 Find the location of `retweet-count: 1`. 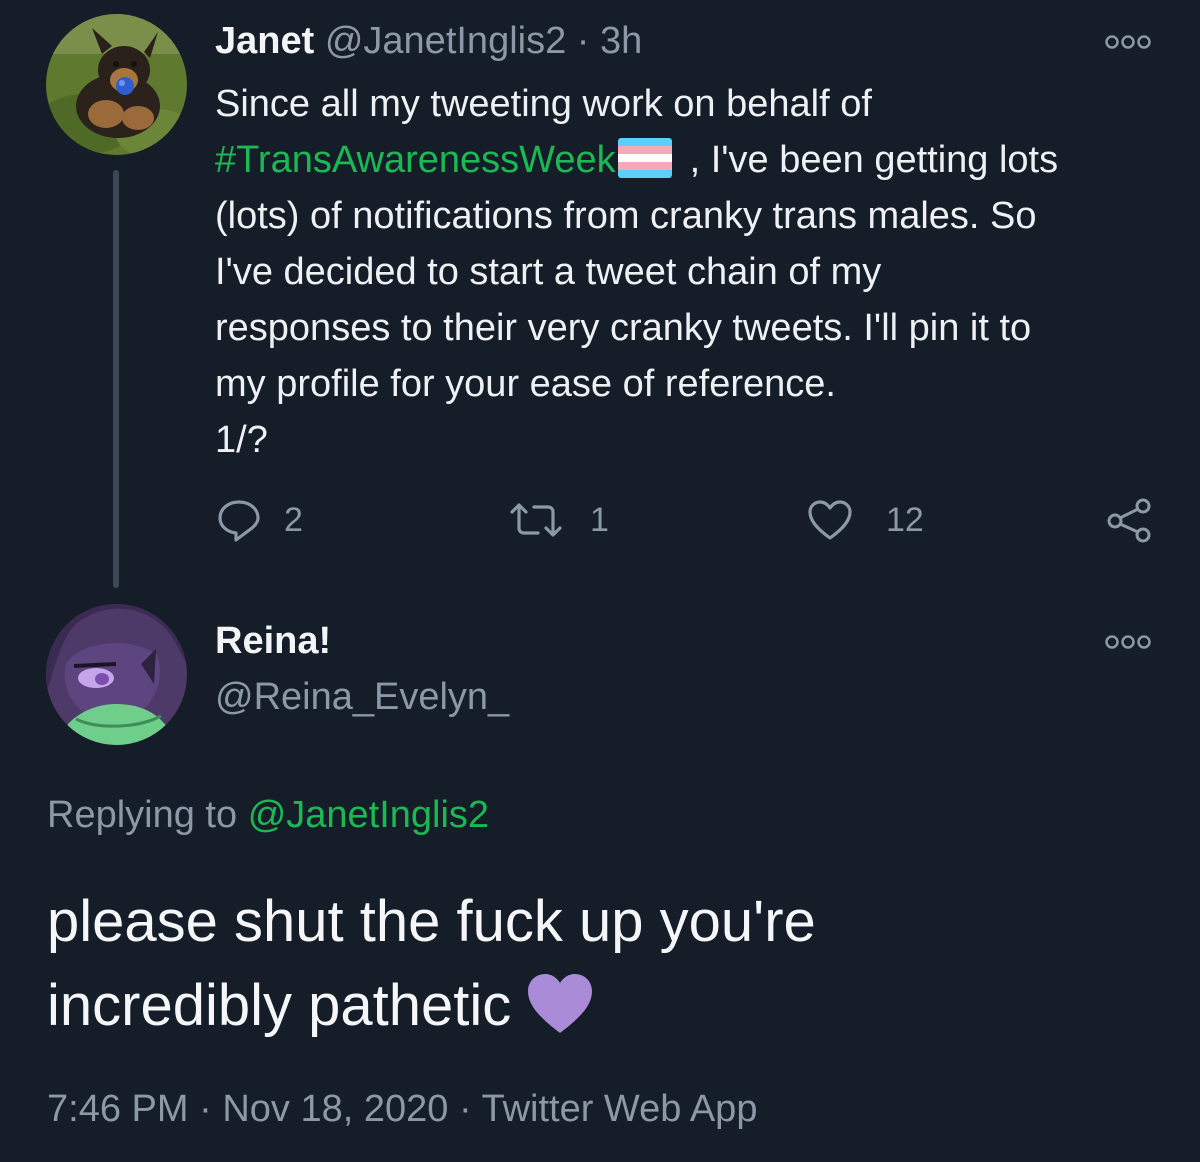

retweet-count: 1 is located at coordinates (599, 519).